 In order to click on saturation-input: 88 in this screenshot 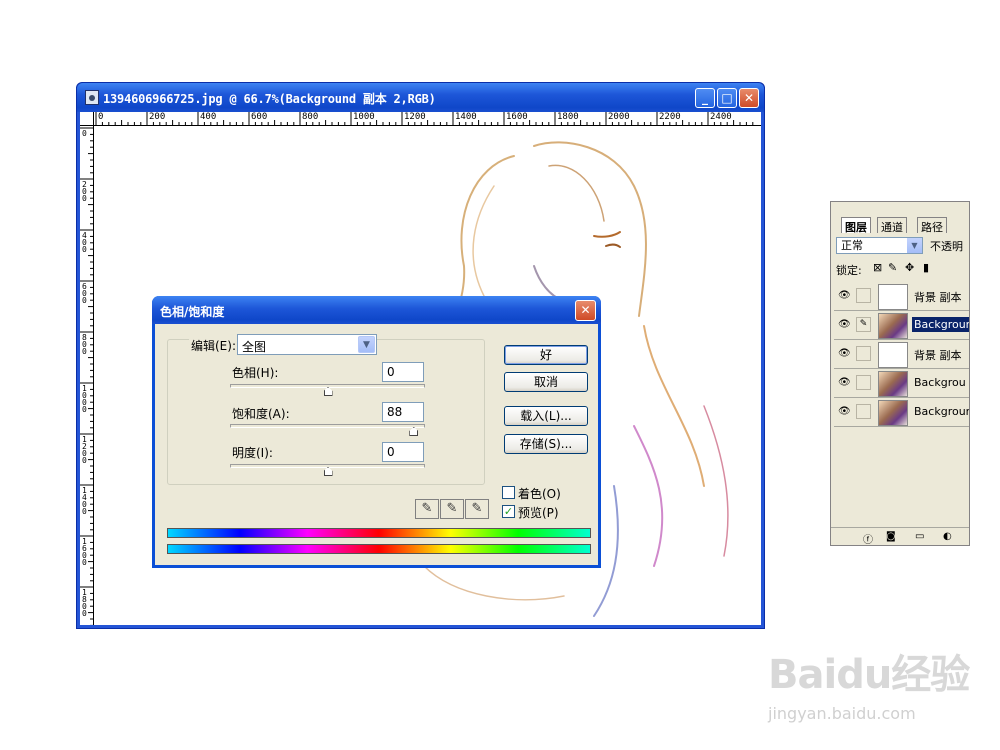, I will do `click(403, 412)`.